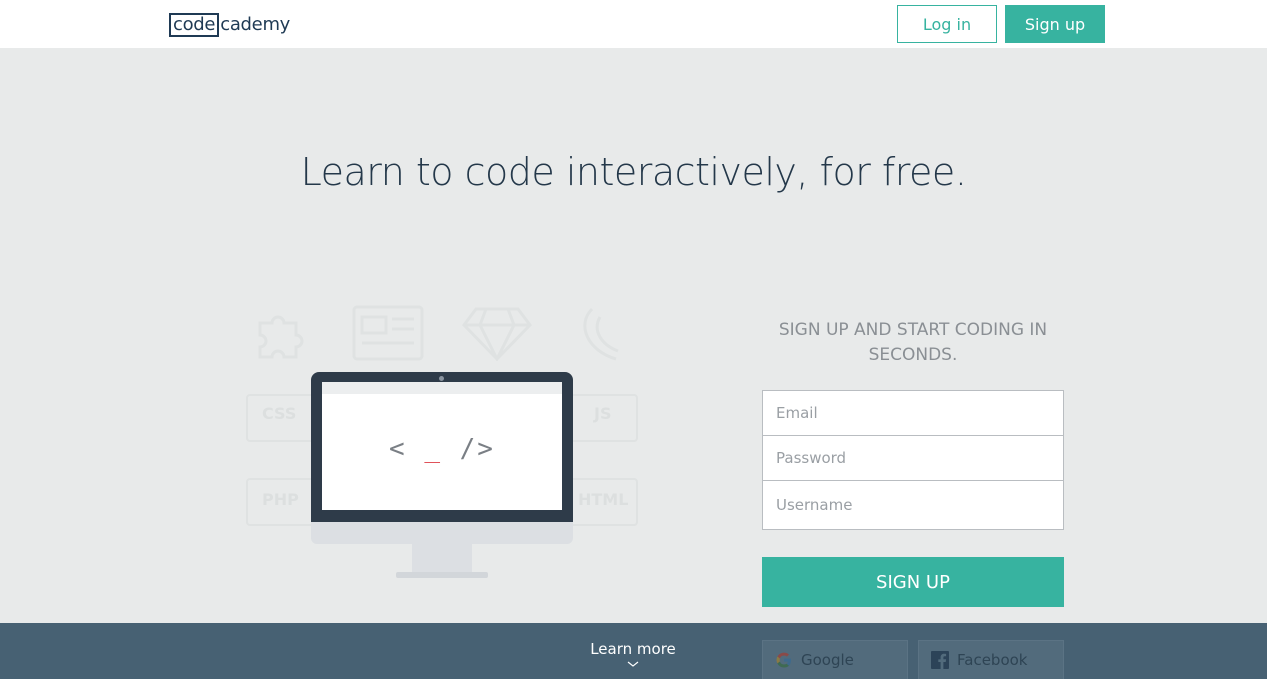 The width and height of the screenshot is (1267, 679). I want to click on chevron-down-icon, so click(633, 664).